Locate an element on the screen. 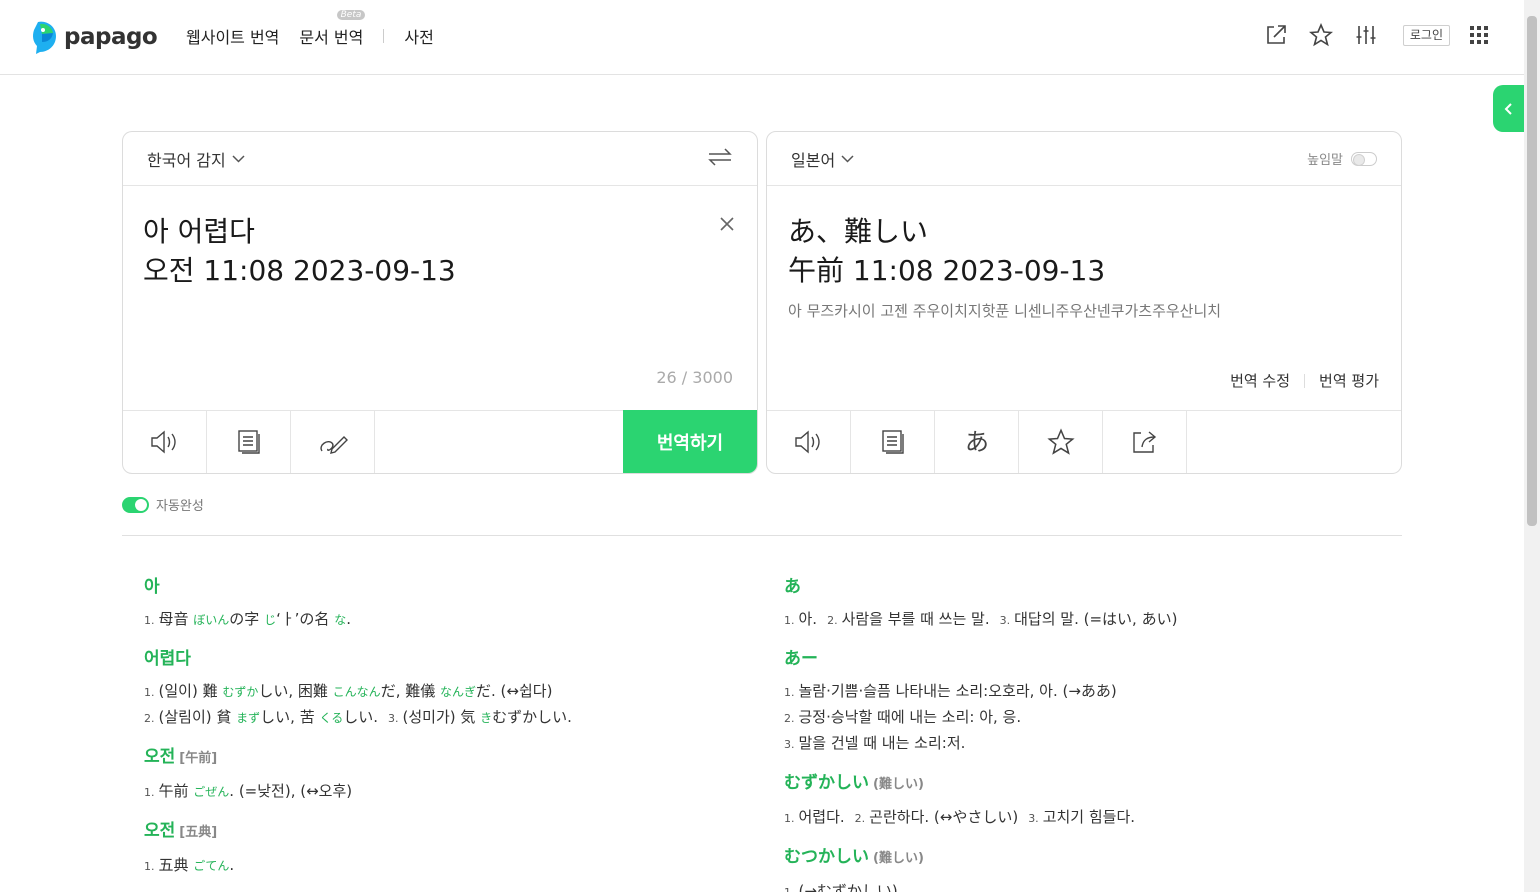 This screenshot has width=1540, height=892. chevron-left-icon is located at coordinates (1508, 108).